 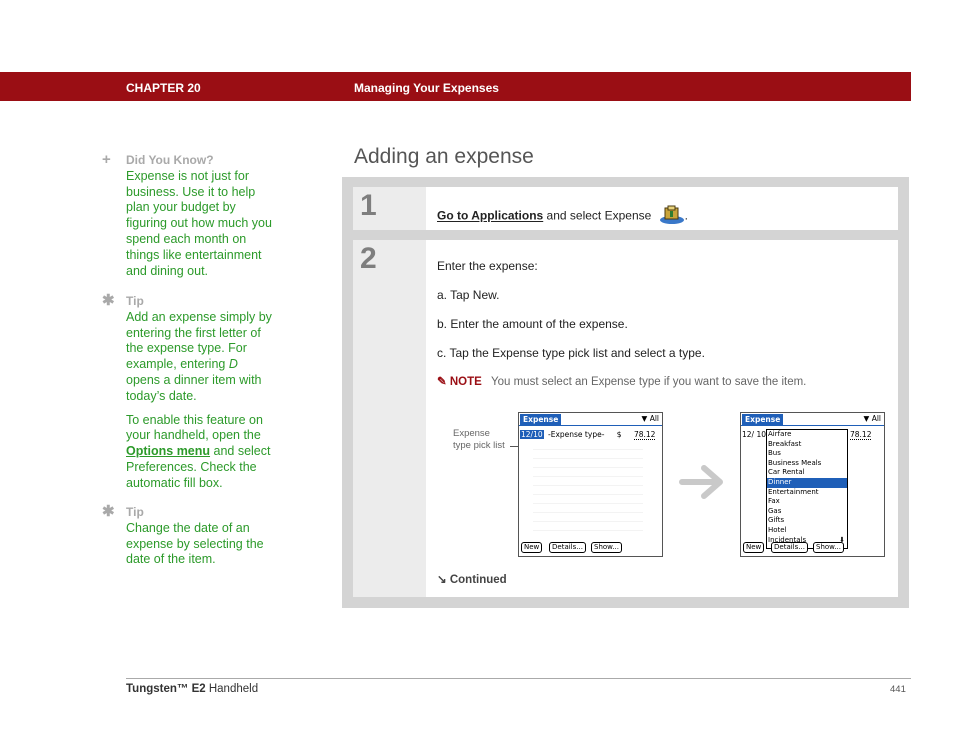 I want to click on list-item: Breakfast, so click(x=807, y=445).